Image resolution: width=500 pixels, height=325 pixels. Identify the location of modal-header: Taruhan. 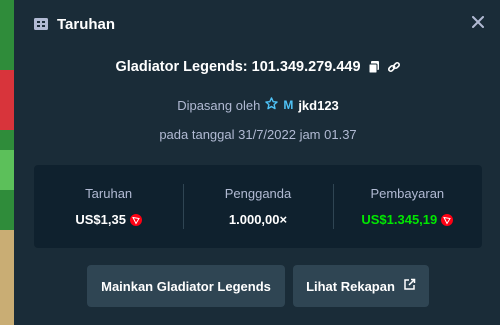
(74, 24).